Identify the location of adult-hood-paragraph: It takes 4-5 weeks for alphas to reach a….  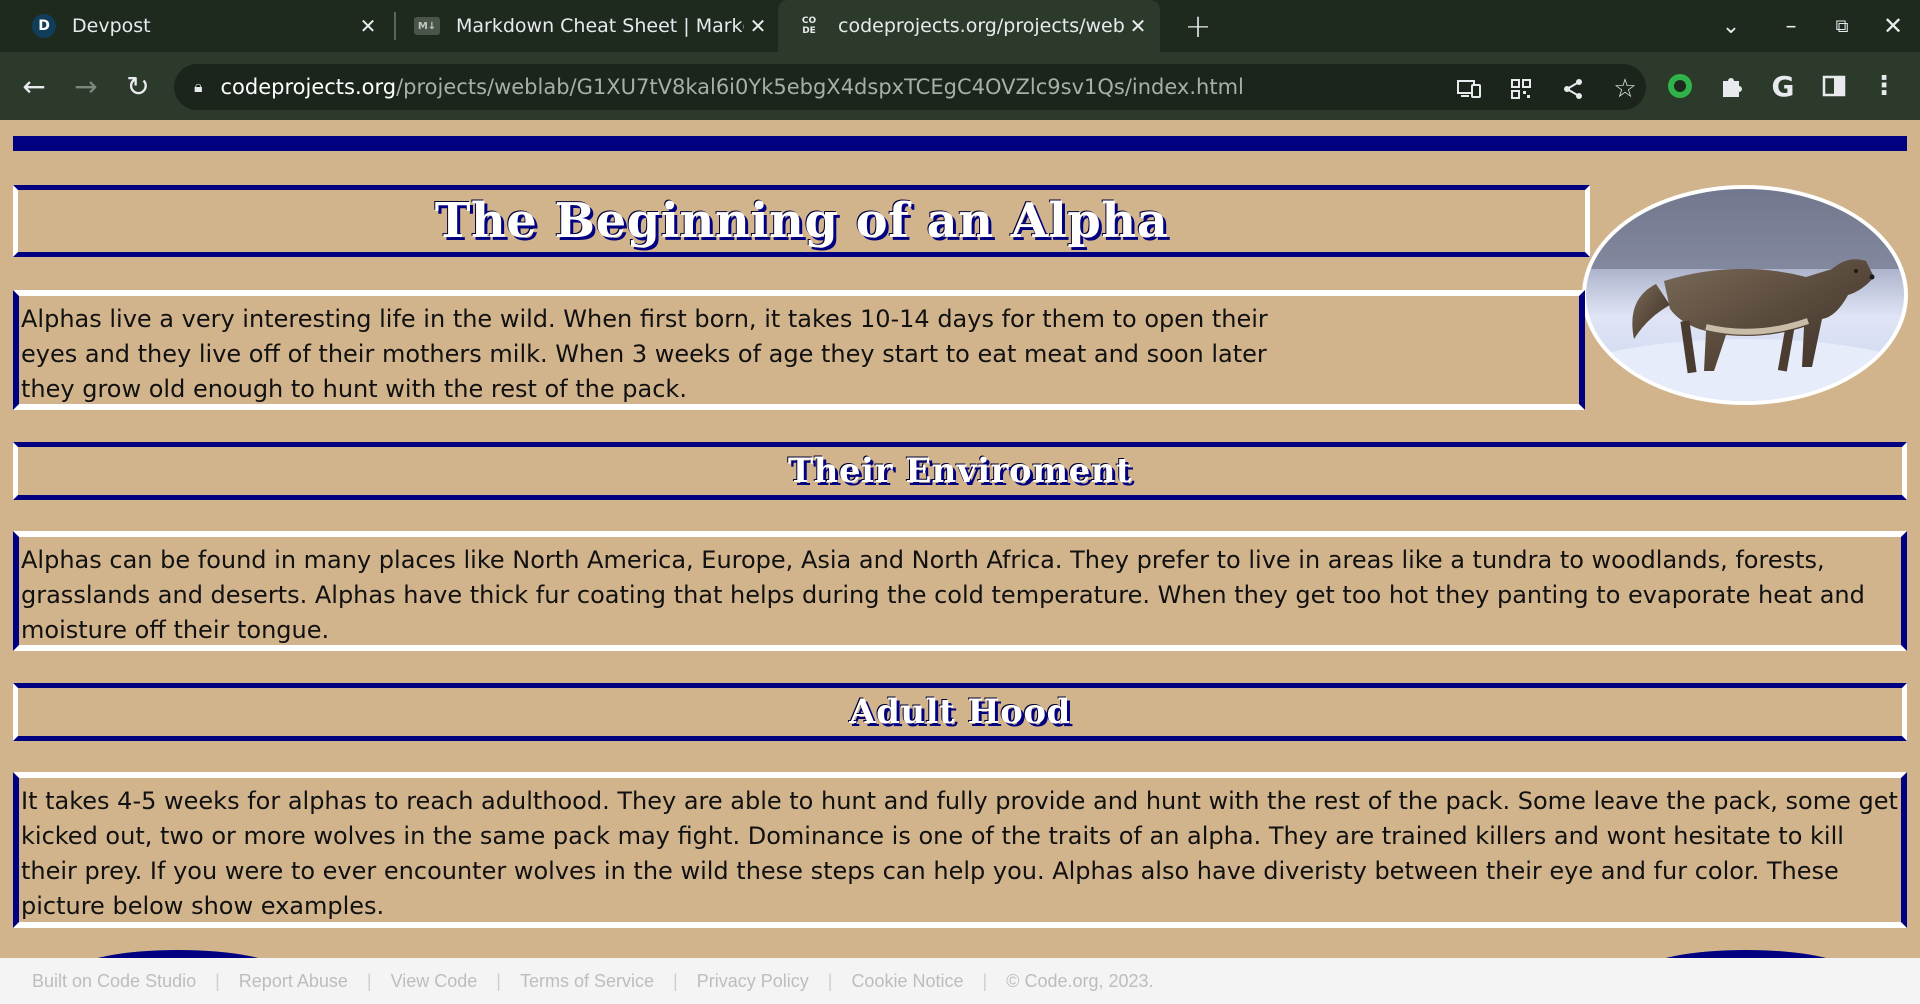
(959, 853).